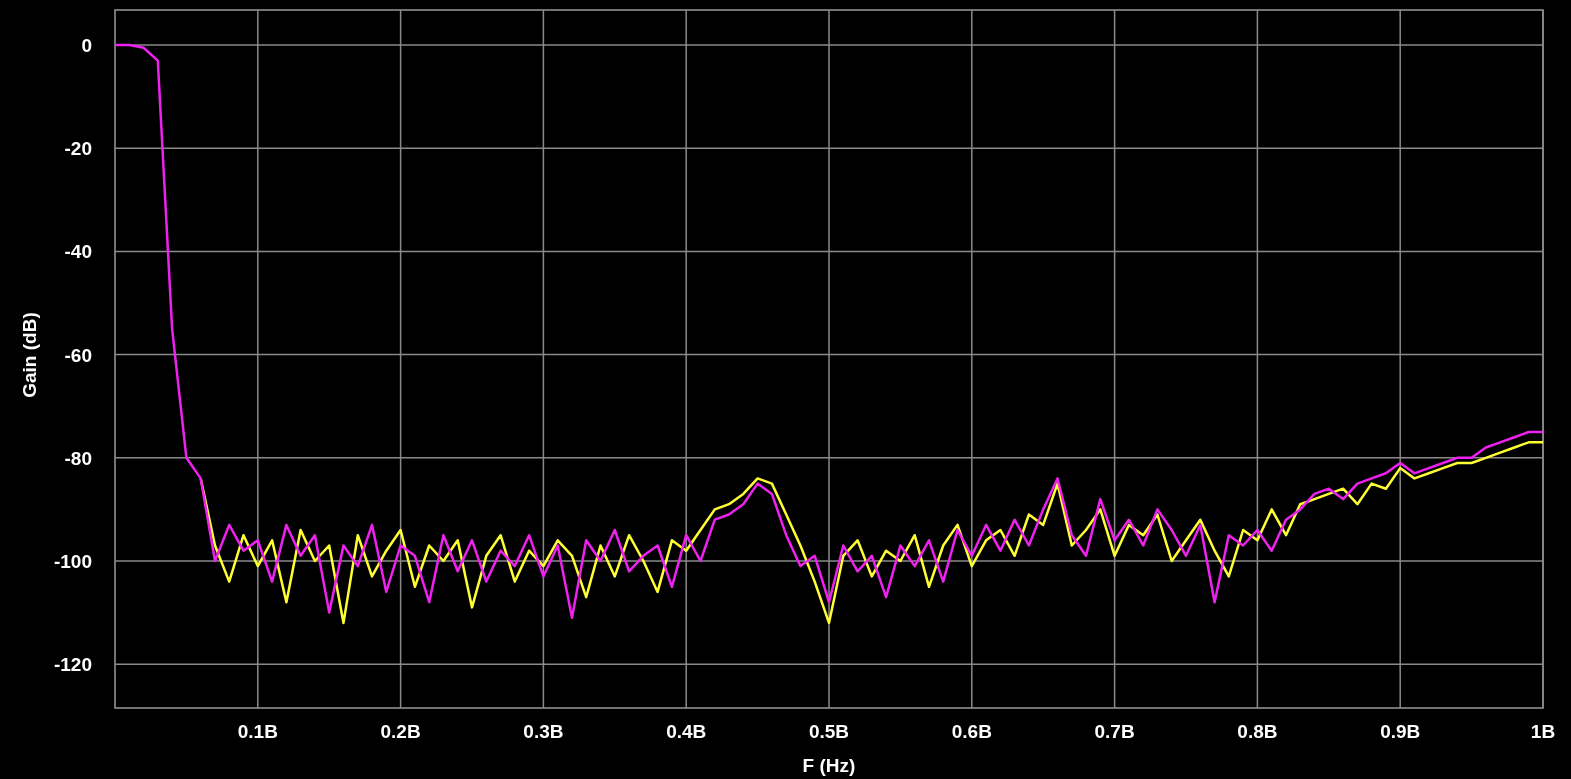 This screenshot has width=1571, height=779. Describe the element at coordinates (78, 355) in the screenshot. I see `axis-tick-label: -60` at that location.